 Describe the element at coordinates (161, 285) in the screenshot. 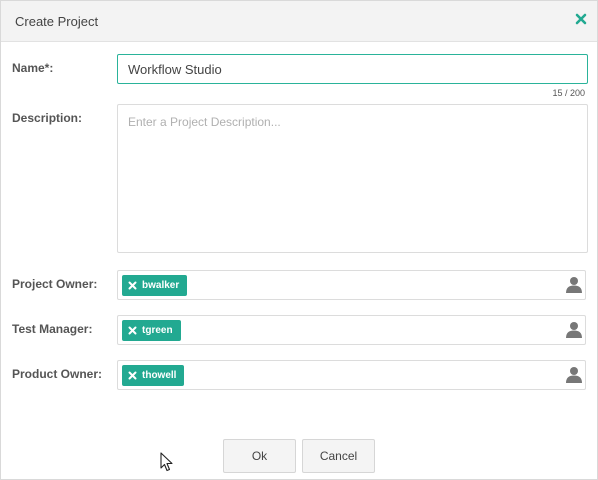

I see `user-tag-label: bwalker` at that location.